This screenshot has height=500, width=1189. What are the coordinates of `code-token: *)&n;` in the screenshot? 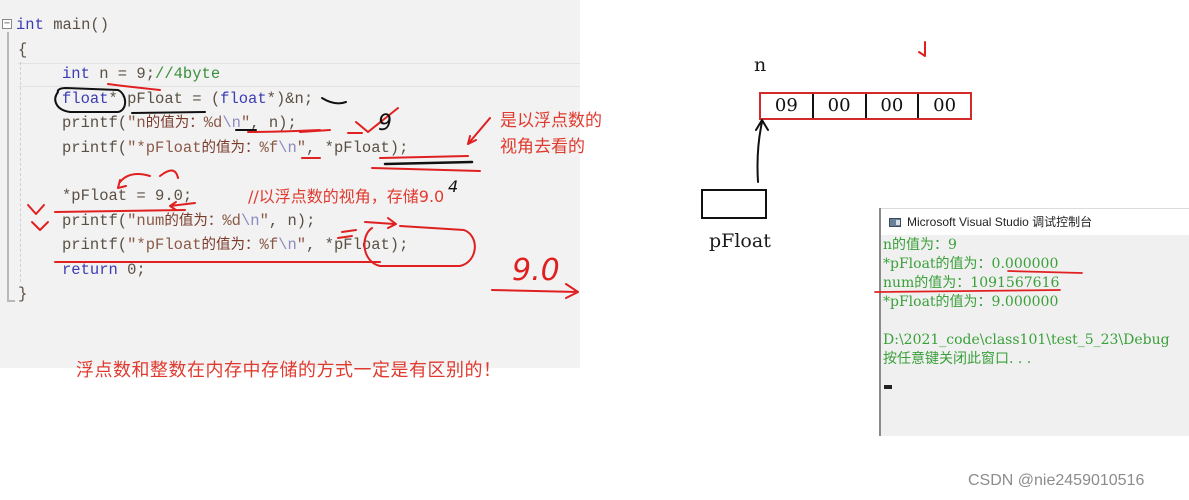 It's located at (290, 99).